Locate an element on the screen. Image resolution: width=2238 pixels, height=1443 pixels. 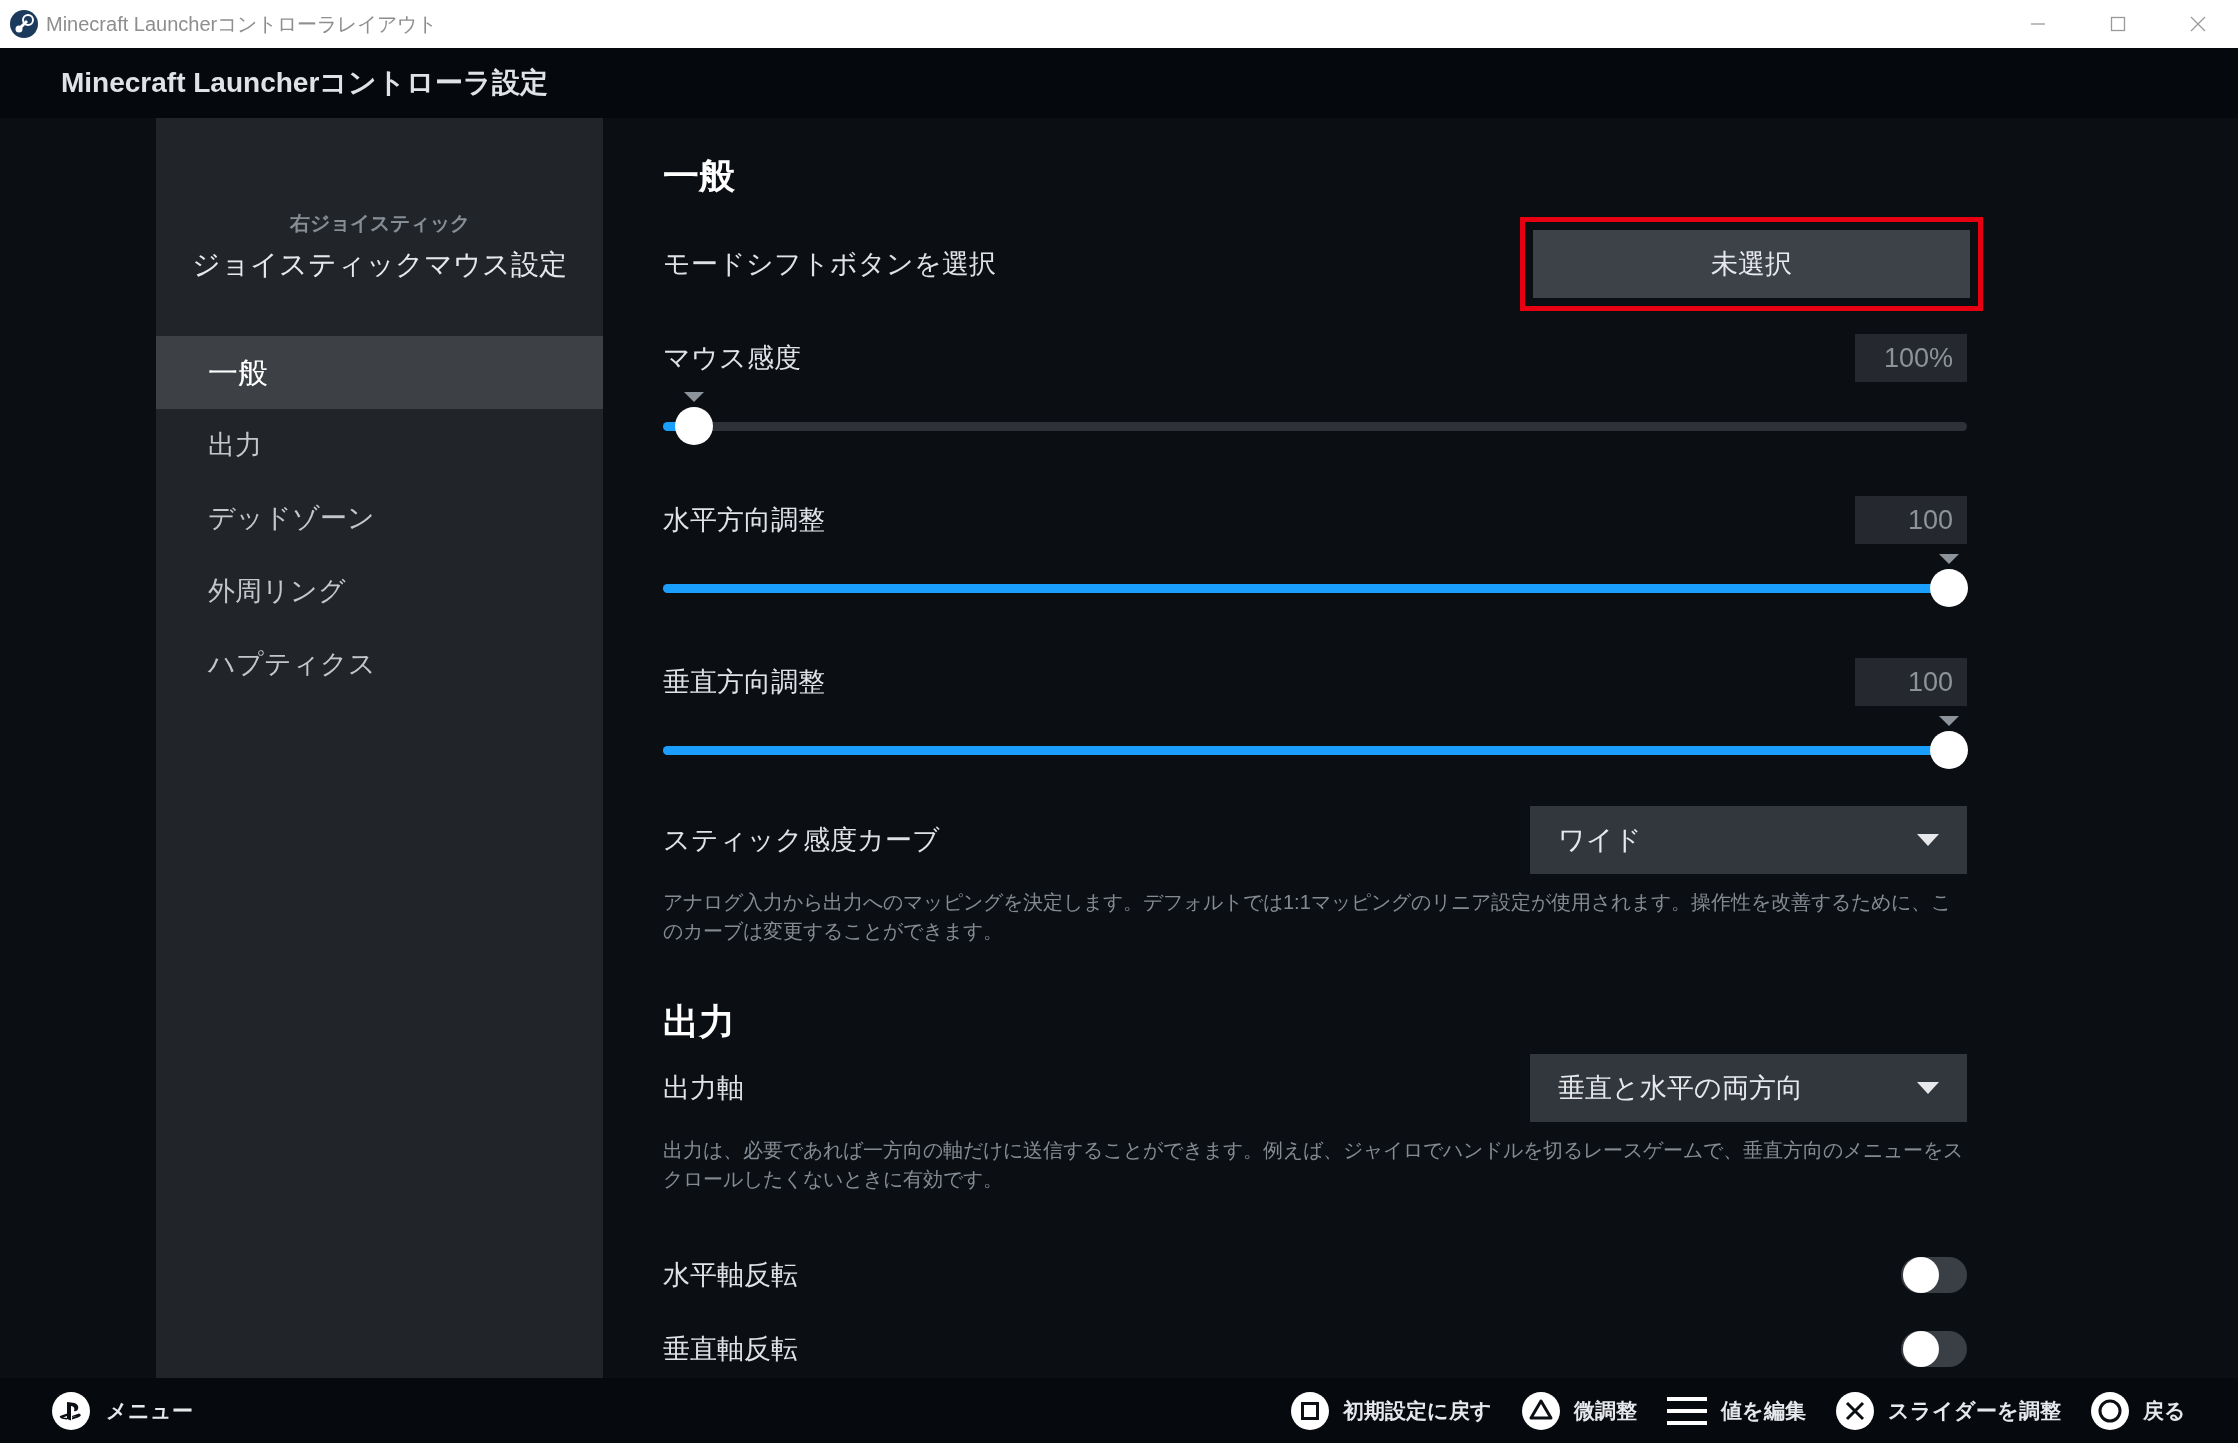
section-heading: 一般 is located at coordinates (699, 176).